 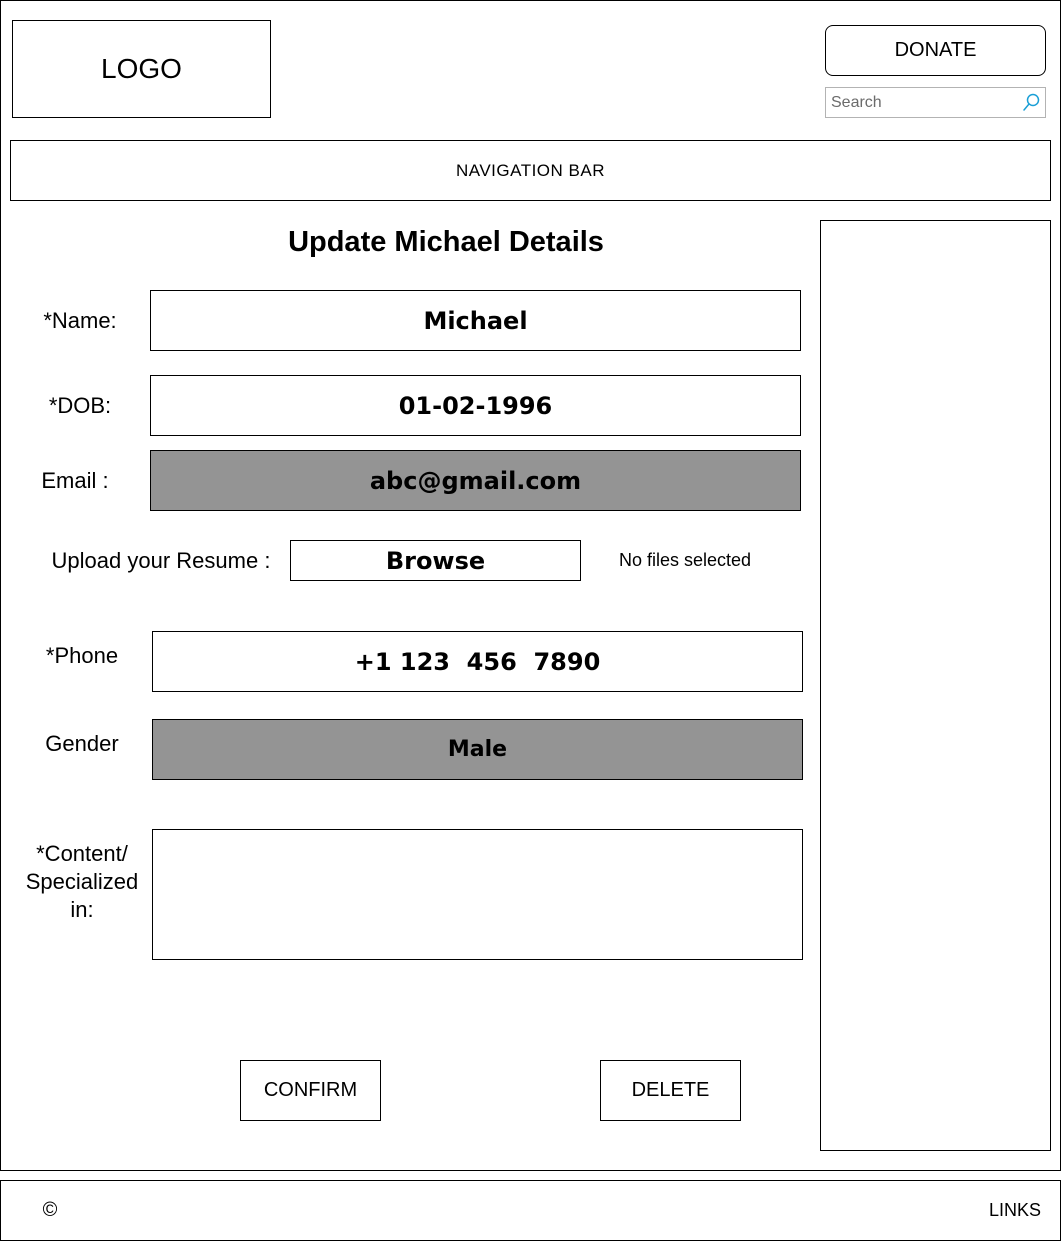 What do you see at coordinates (80, 405) in the screenshot?
I see `dob-label: *DOB:` at bounding box center [80, 405].